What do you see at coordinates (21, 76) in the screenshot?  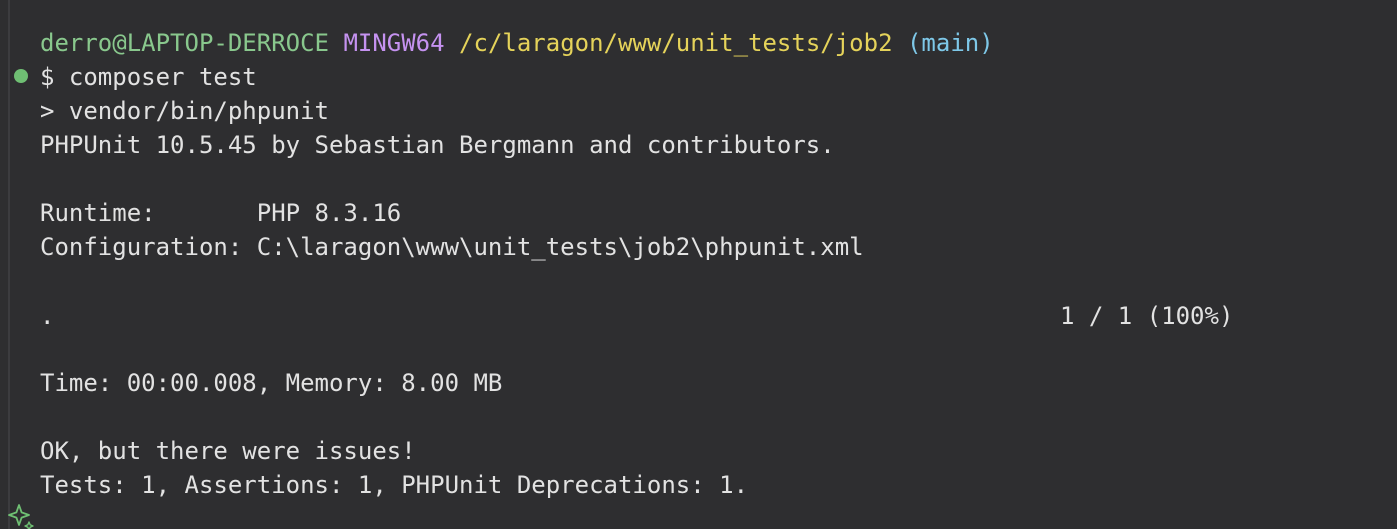 I see `command-success-dot-icon` at bounding box center [21, 76].